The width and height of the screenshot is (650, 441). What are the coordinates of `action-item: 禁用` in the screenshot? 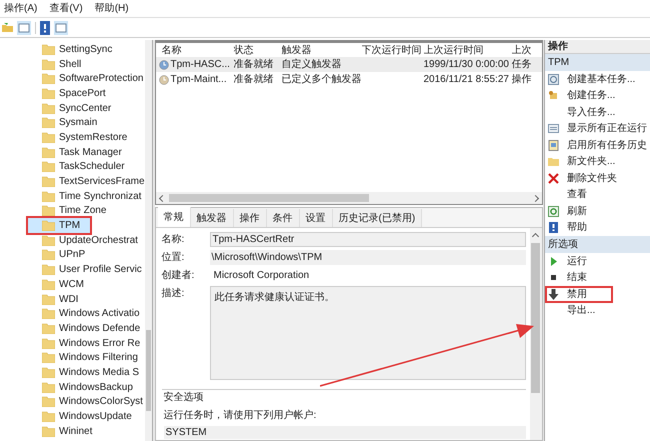 It's located at (579, 294).